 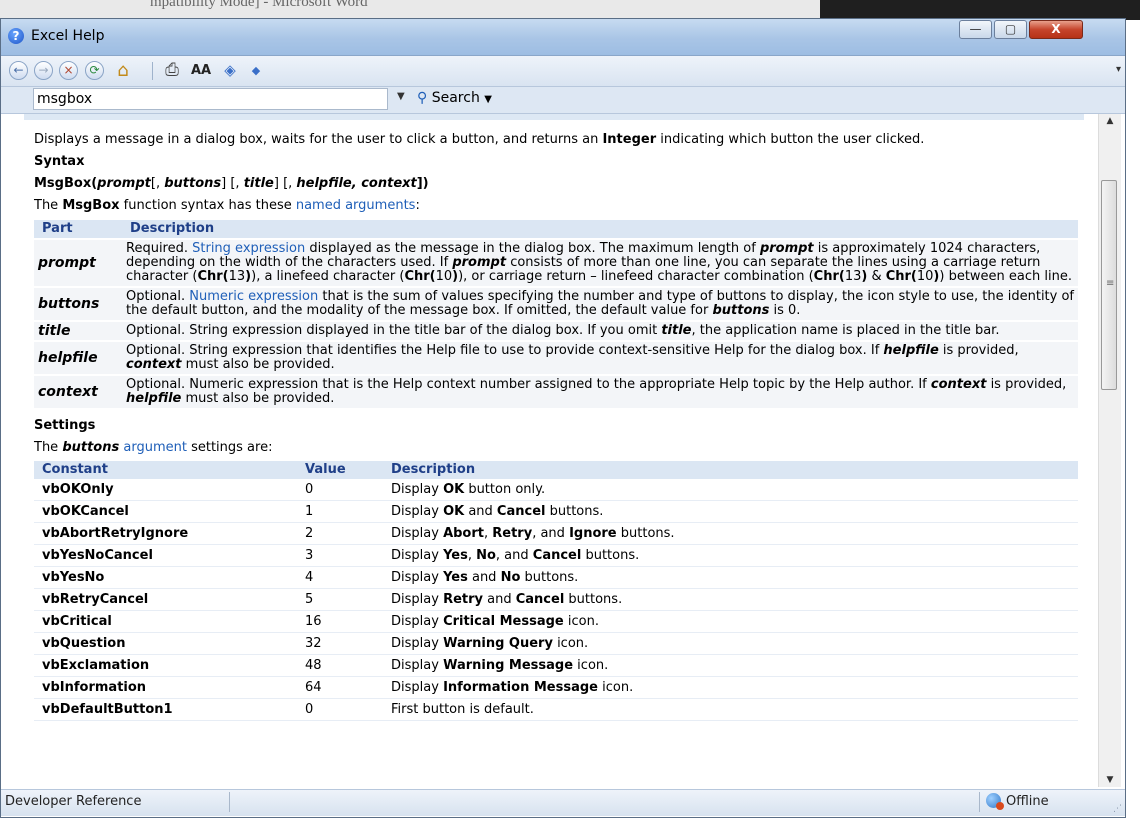 What do you see at coordinates (1027, 801) in the screenshot?
I see `connection-status-label: Offline` at bounding box center [1027, 801].